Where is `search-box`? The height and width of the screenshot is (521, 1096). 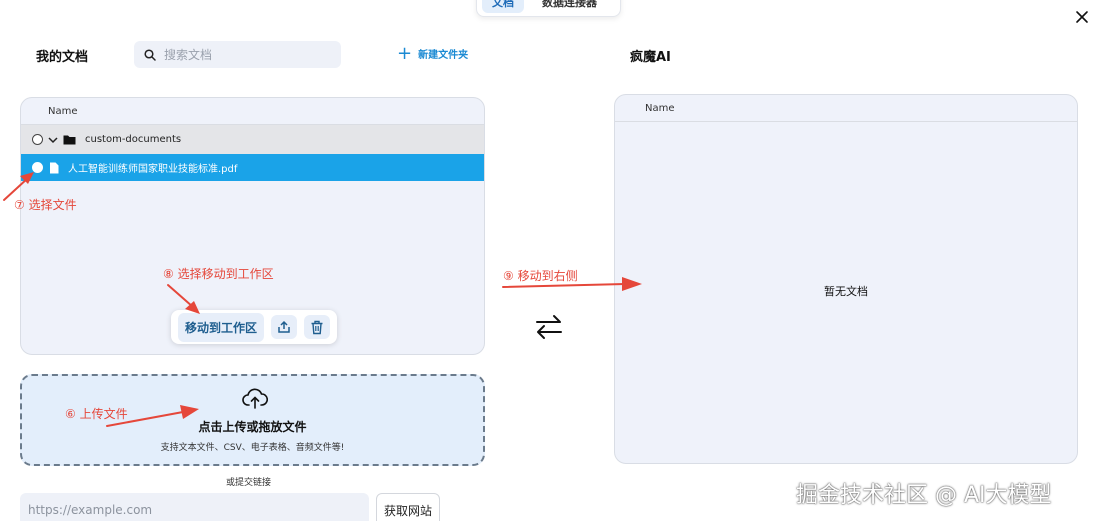 search-box is located at coordinates (237, 54).